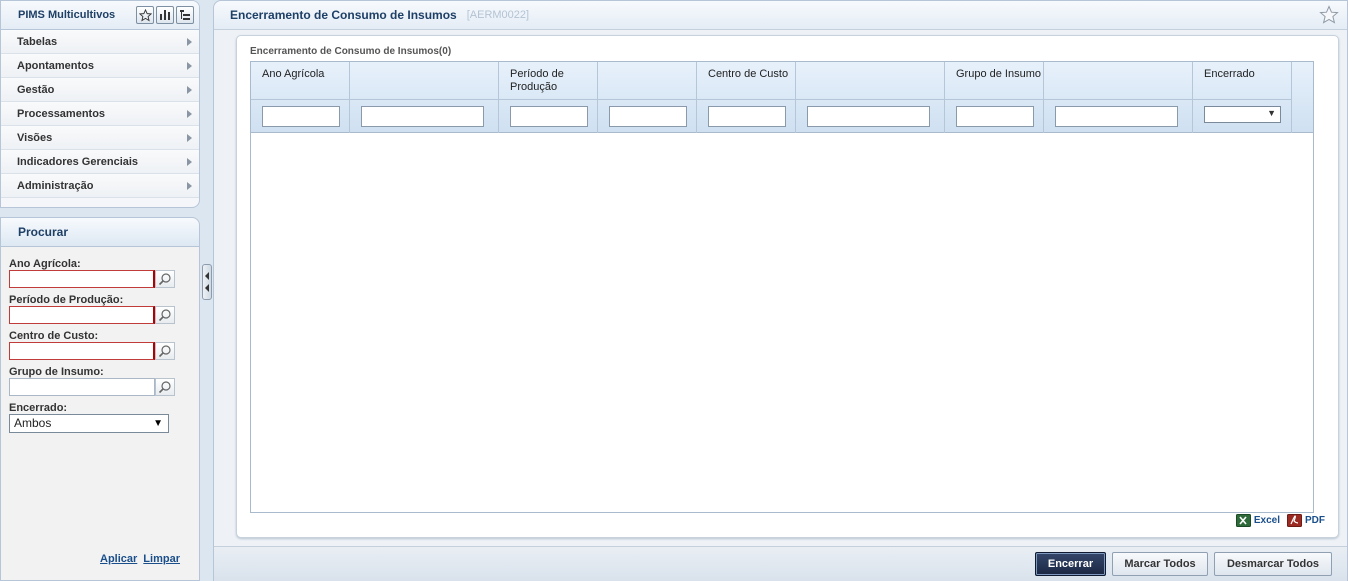 This screenshot has height=581, width=1348. Describe the element at coordinates (82, 279) in the screenshot. I see `ano-agricola-input` at that location.